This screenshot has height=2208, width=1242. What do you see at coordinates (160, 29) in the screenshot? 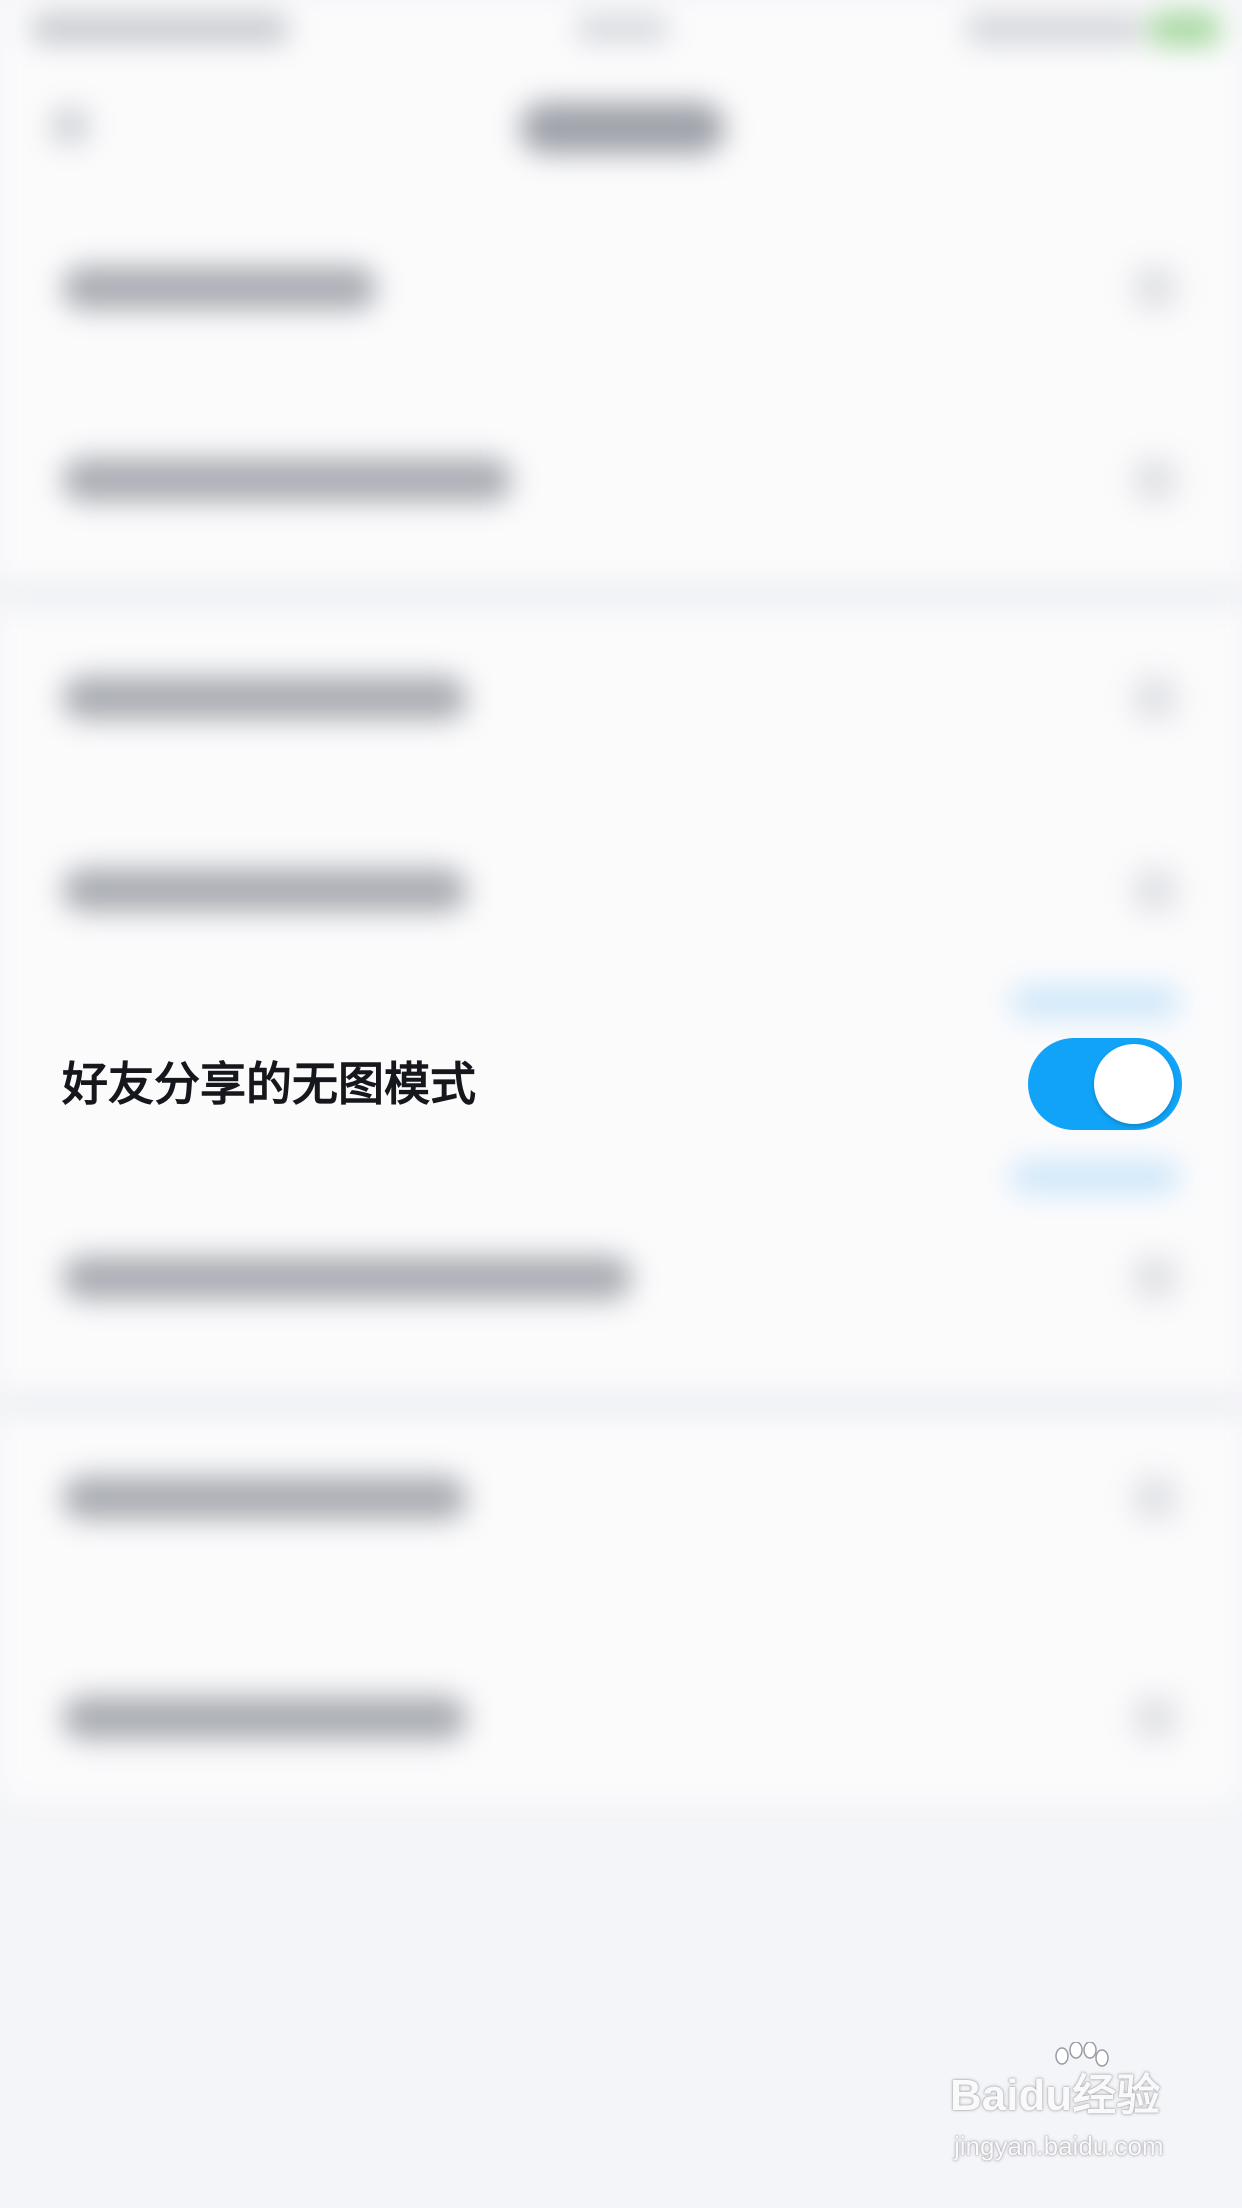
I see `status-bar-carrier` at bounding box center [160, 29].